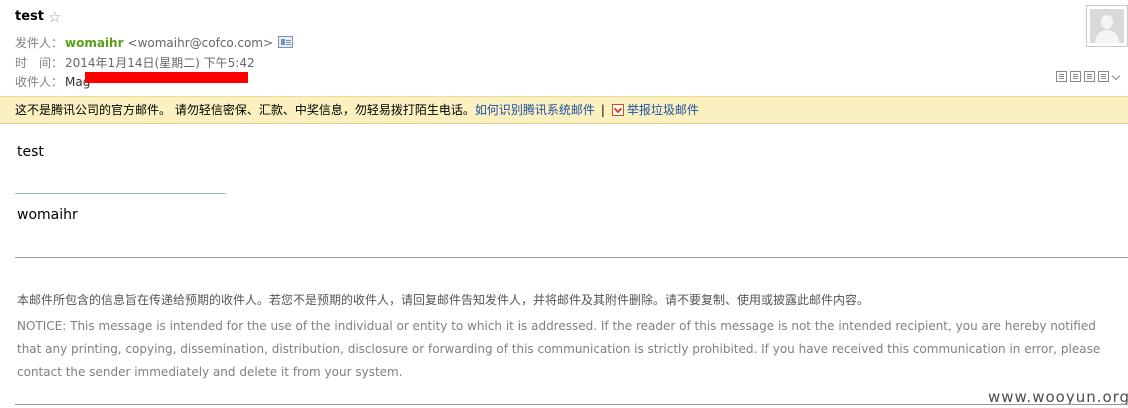 This screenshot has height=408, width=1128. I want to click on recipient-redaction, so click(166, 77).